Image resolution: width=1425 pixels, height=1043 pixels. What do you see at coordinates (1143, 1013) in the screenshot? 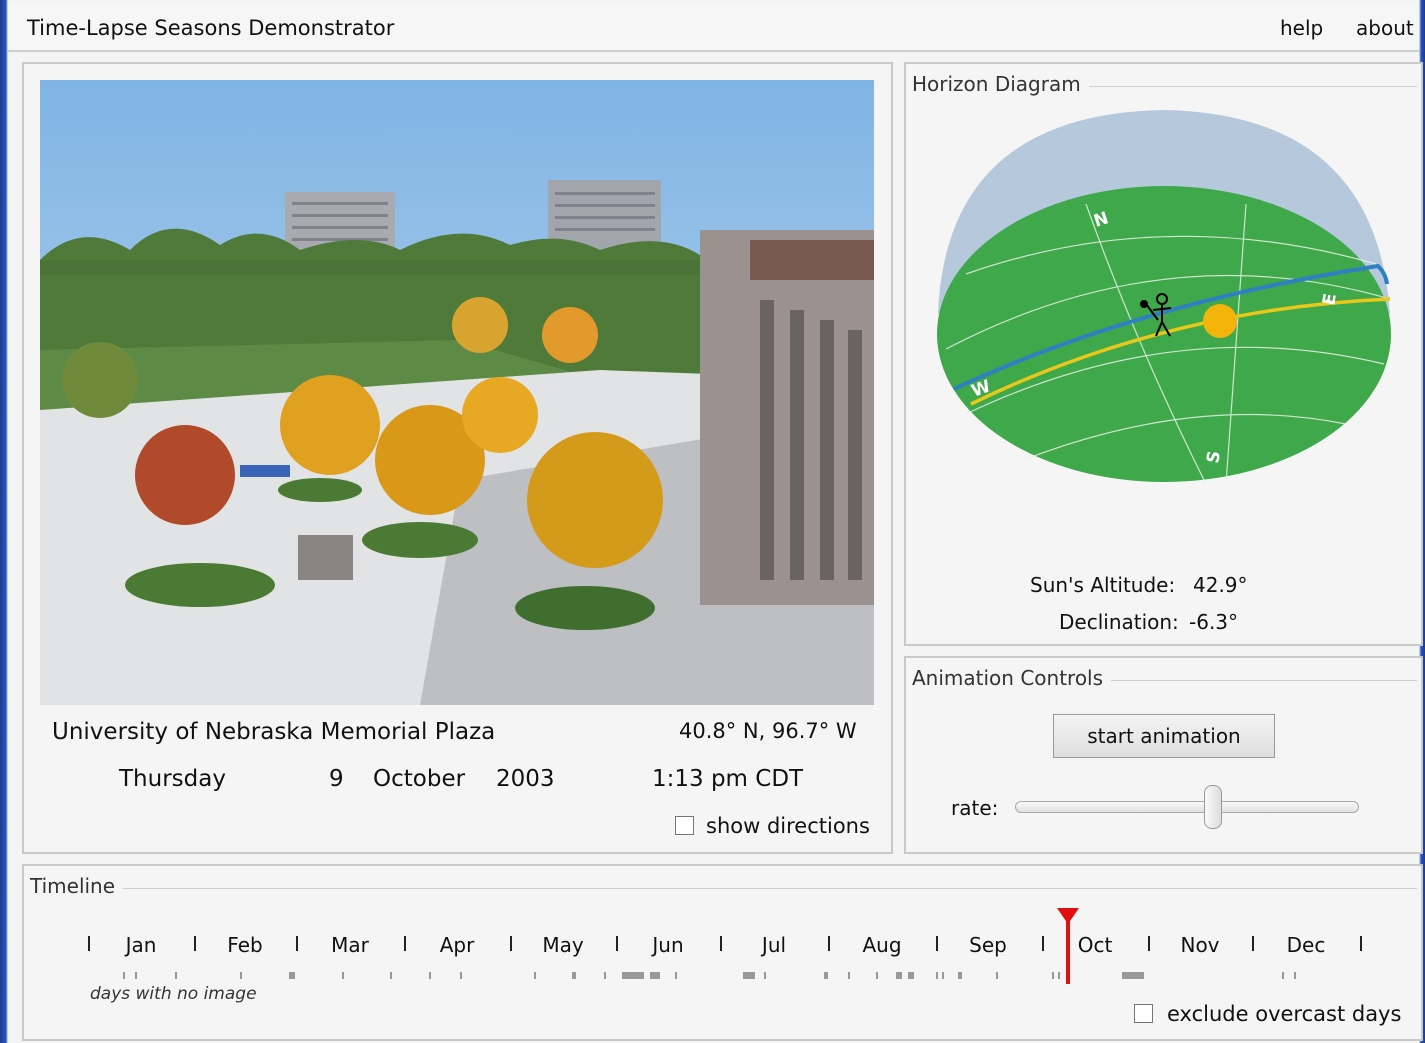
I see `exclude-overcast-checkbox` at bounding box center [1143, 1013].